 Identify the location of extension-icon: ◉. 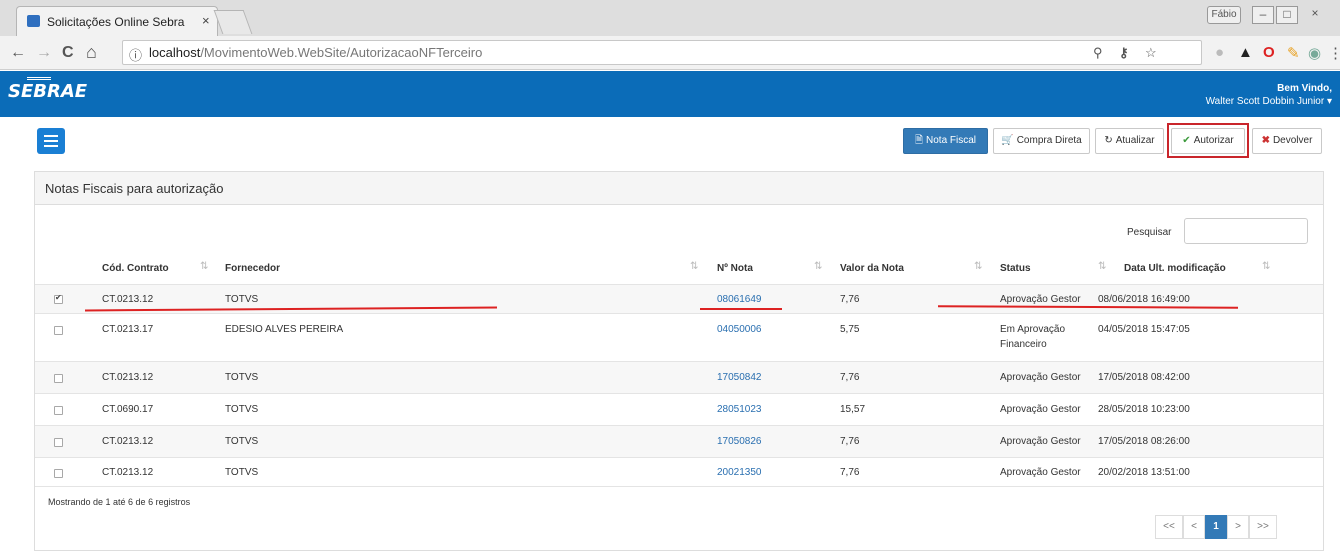
(1314, 53).